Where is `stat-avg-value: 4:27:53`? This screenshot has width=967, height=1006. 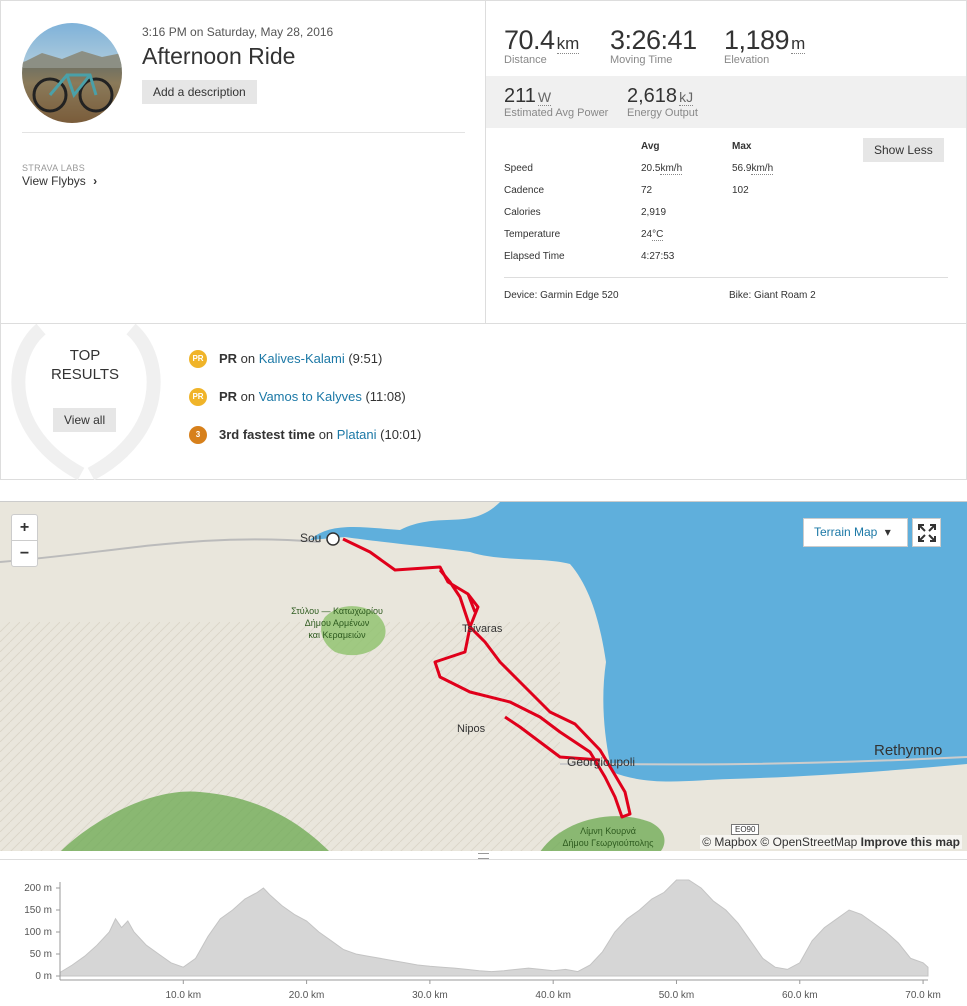
stat-avg-value: 4:27:53 is located at coordinates (658, 256).